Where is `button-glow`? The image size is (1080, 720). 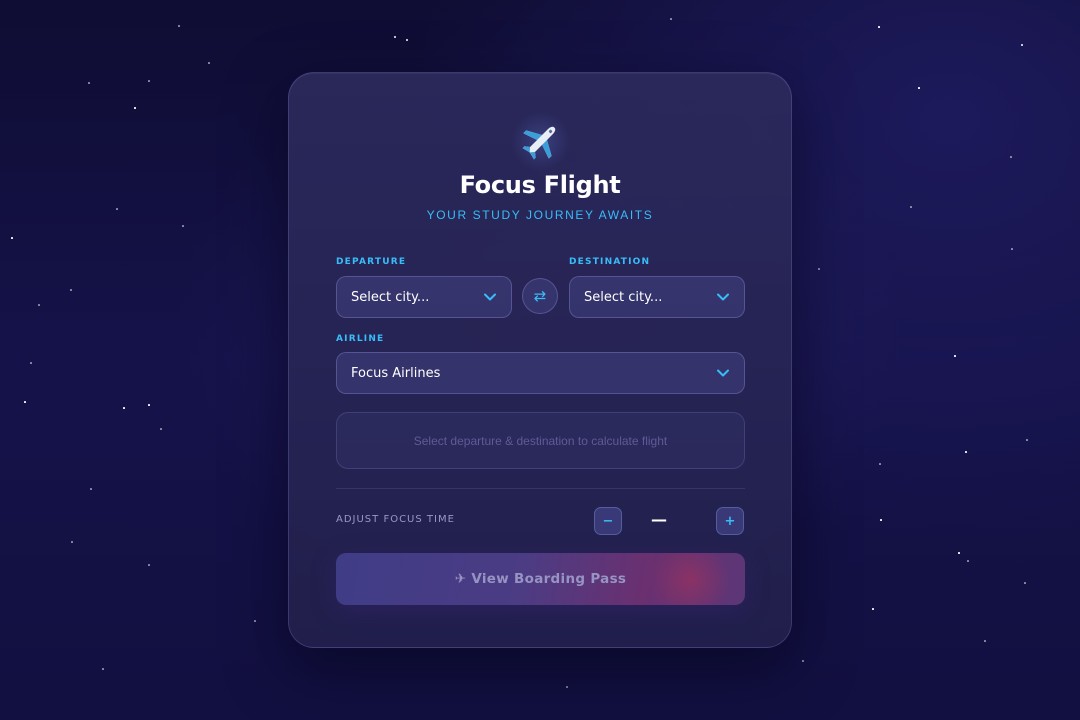 button-glow is located at coordinates (690, 579).